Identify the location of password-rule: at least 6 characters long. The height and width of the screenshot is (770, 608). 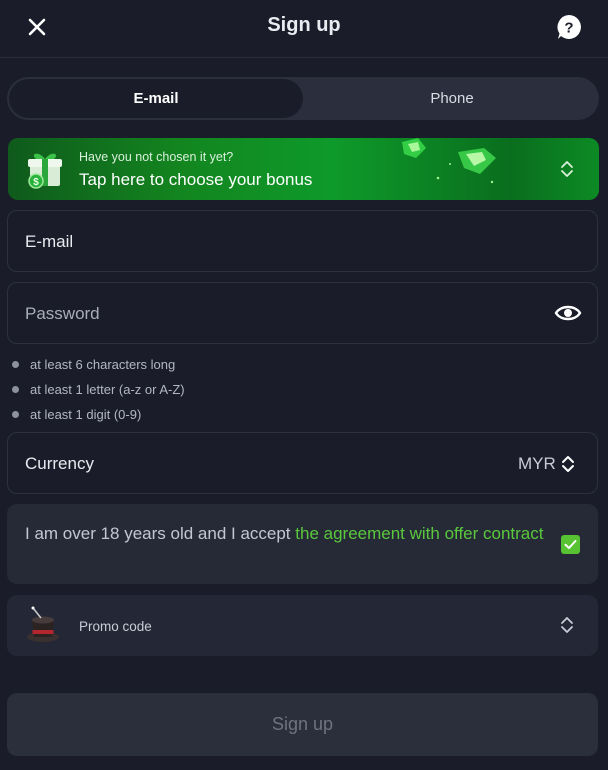
(93, 364).